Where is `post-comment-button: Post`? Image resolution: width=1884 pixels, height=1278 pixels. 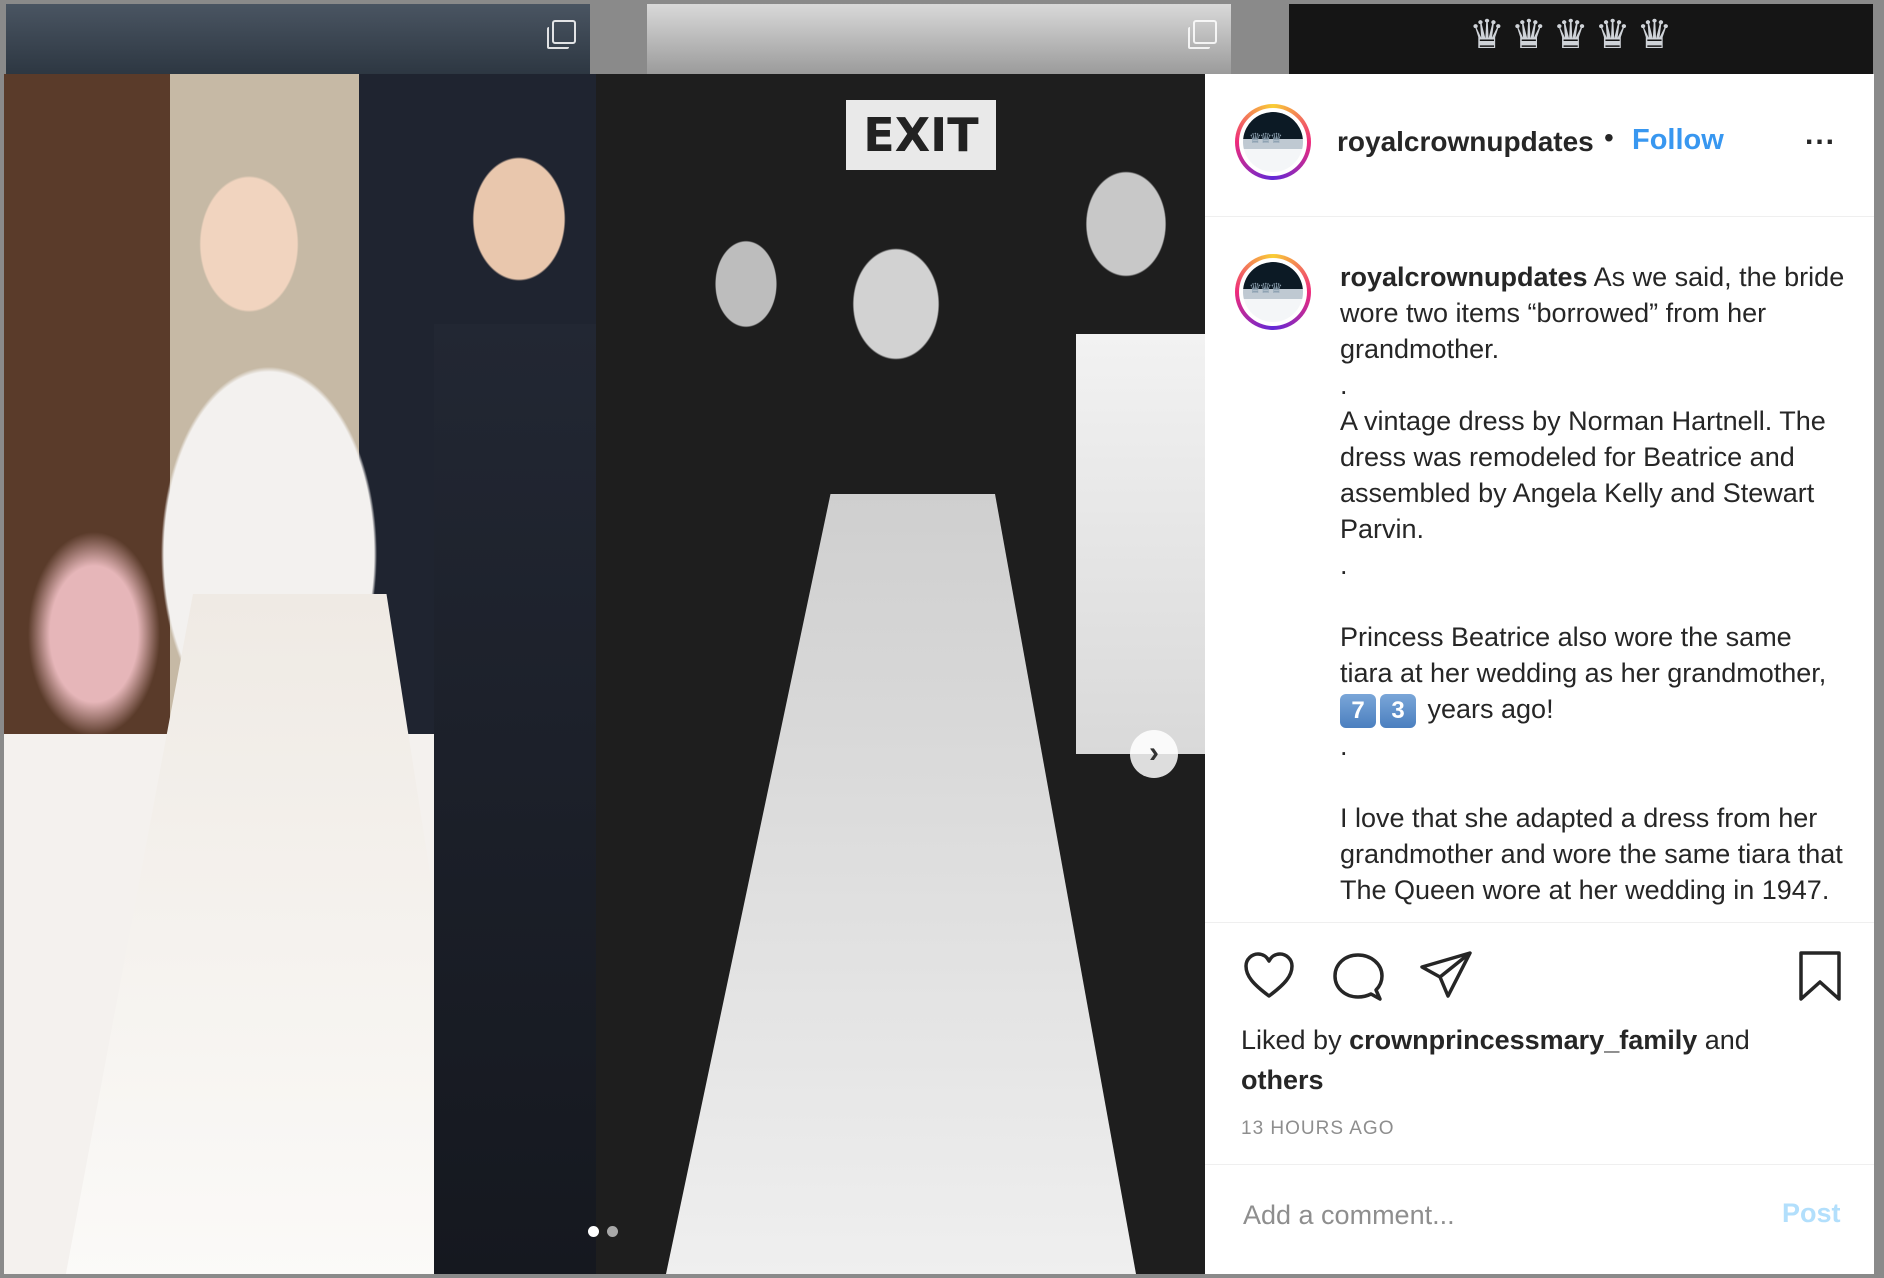 post-comment-button: Post is located at coordinates (1811, 1213).